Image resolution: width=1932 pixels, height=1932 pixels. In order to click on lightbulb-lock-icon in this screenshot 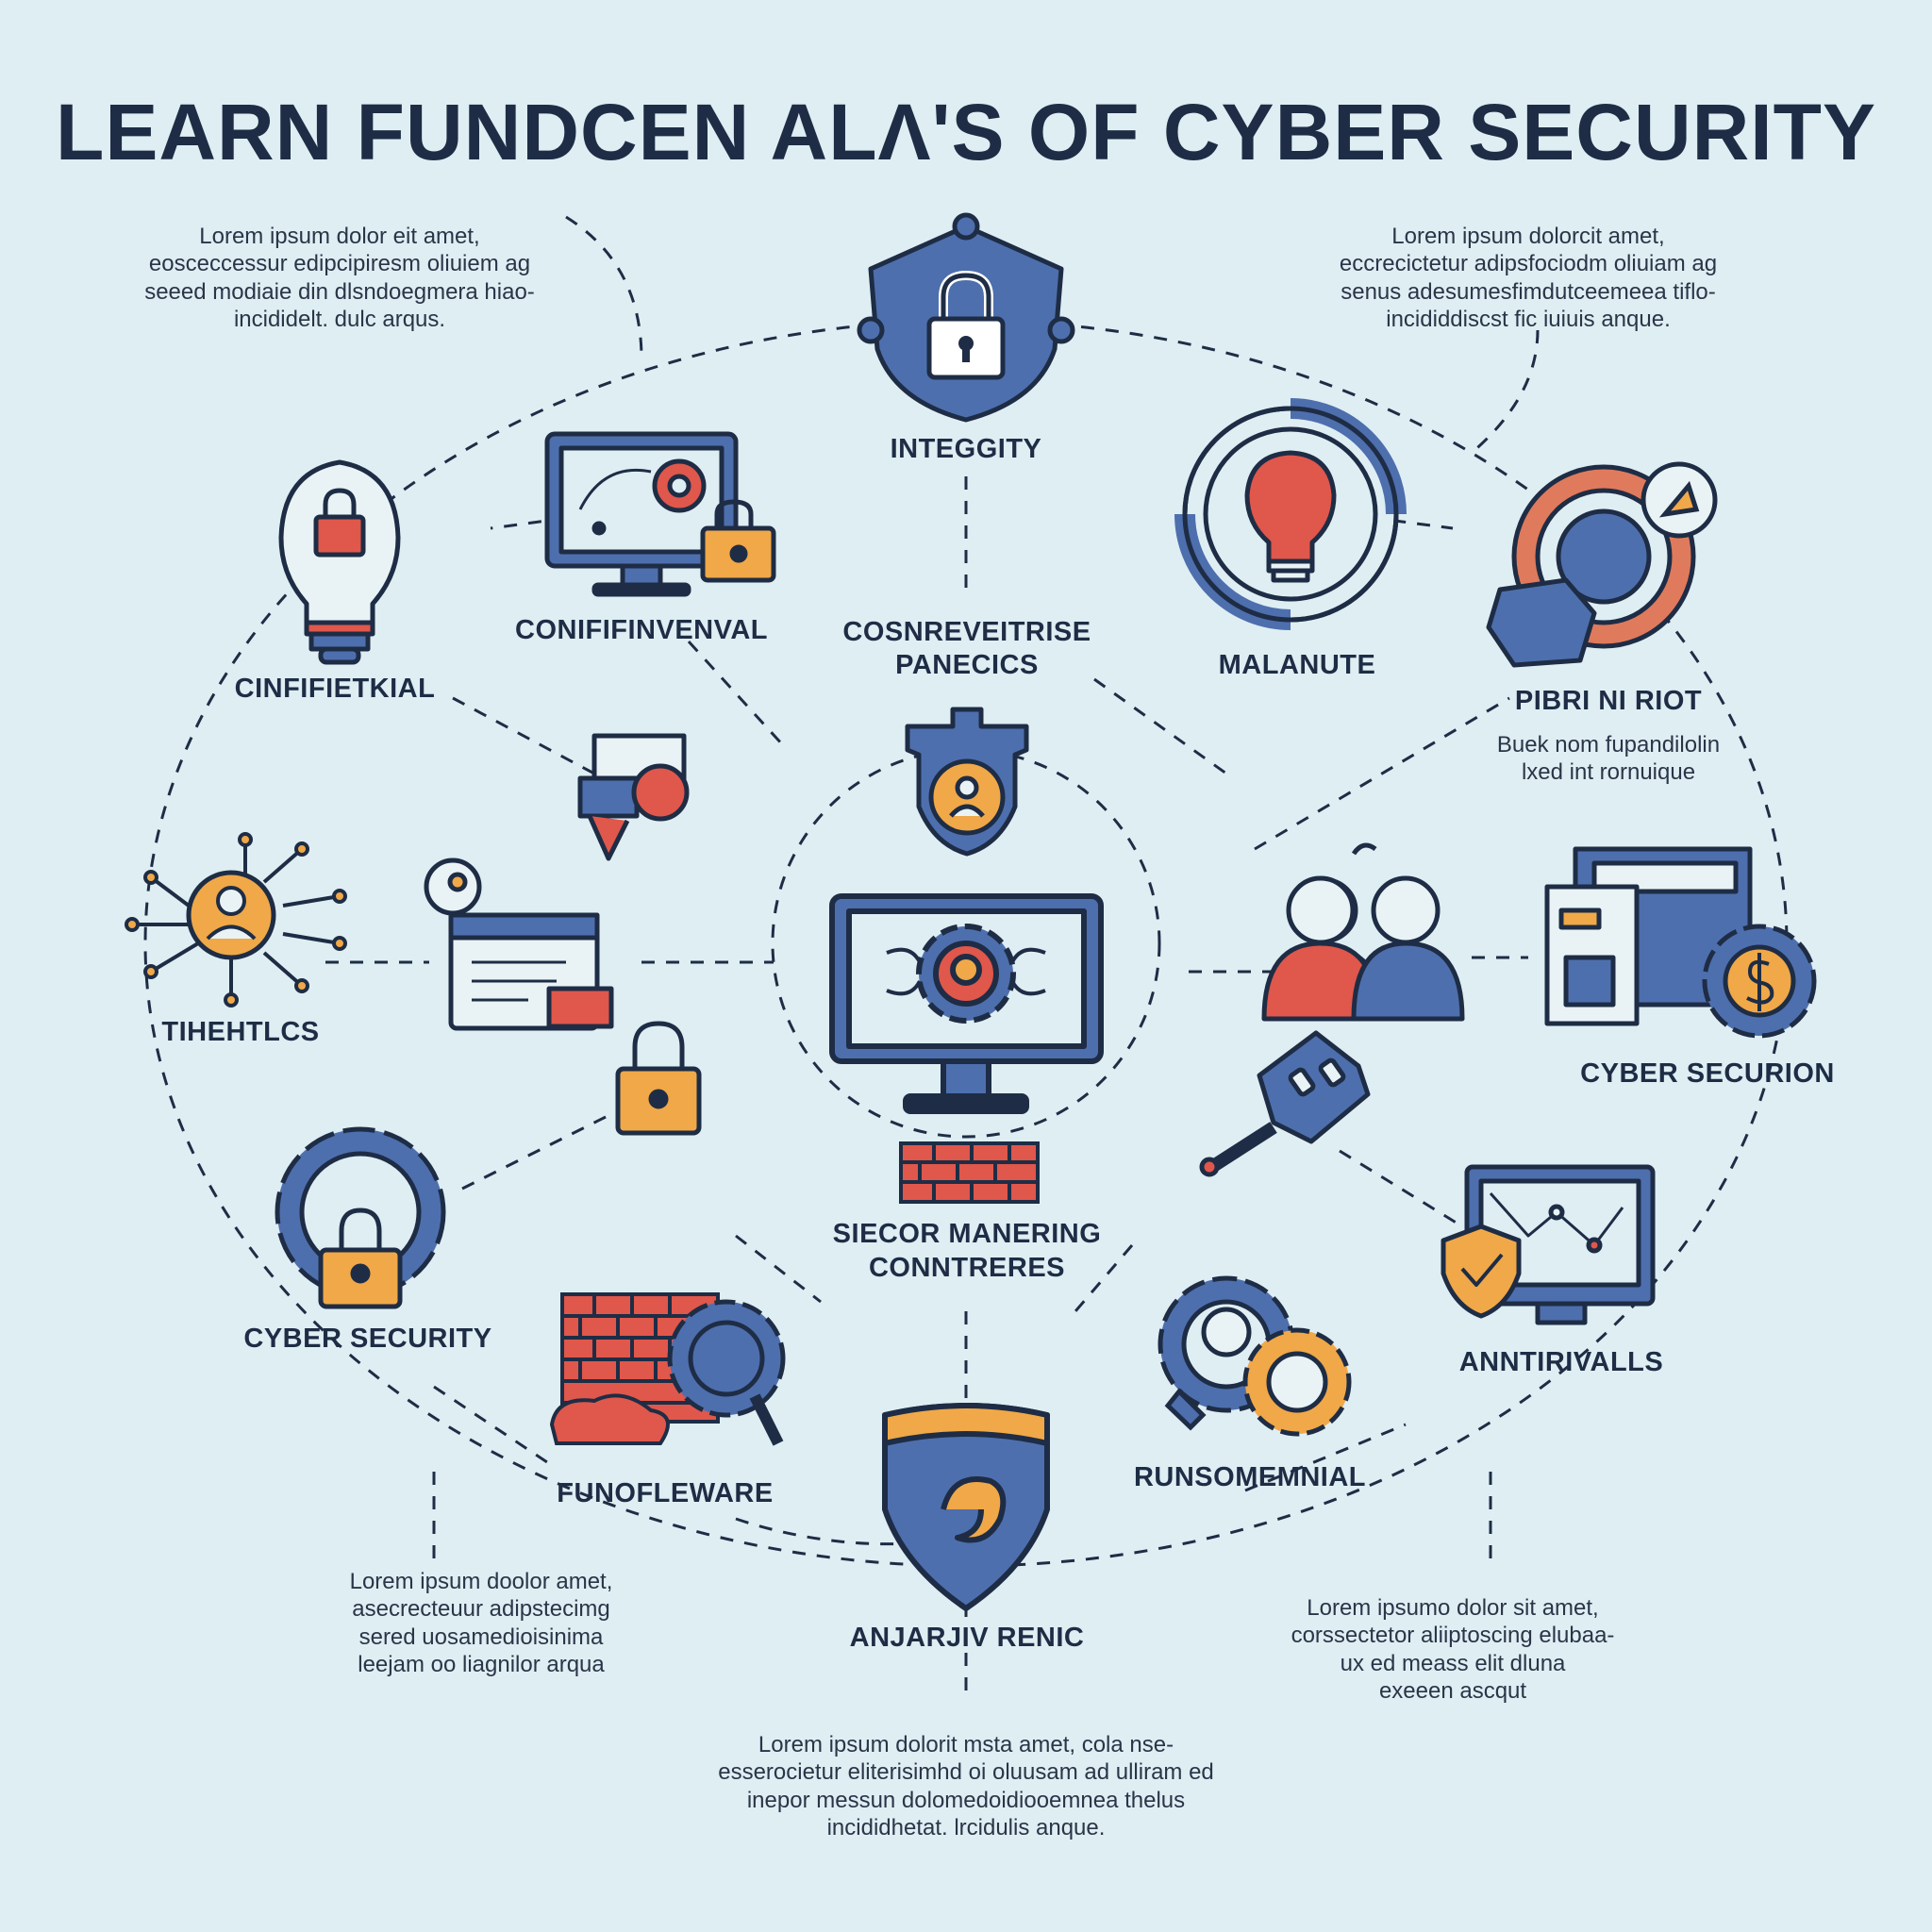, I will do `click(339, 562)`.